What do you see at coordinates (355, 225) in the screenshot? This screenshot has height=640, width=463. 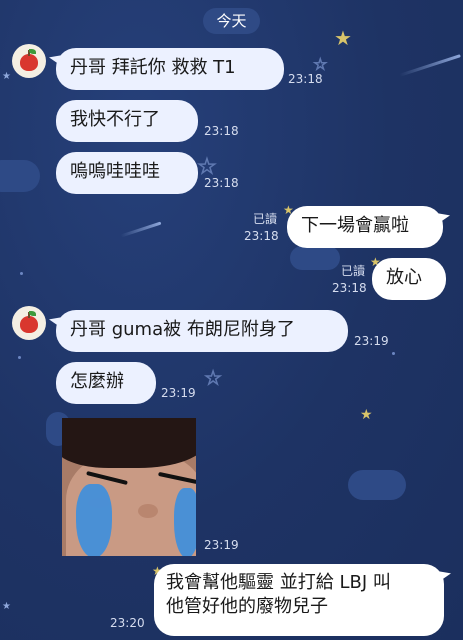 I see `message-text: 下一場會贏啦` at bounding box center [355, 225].